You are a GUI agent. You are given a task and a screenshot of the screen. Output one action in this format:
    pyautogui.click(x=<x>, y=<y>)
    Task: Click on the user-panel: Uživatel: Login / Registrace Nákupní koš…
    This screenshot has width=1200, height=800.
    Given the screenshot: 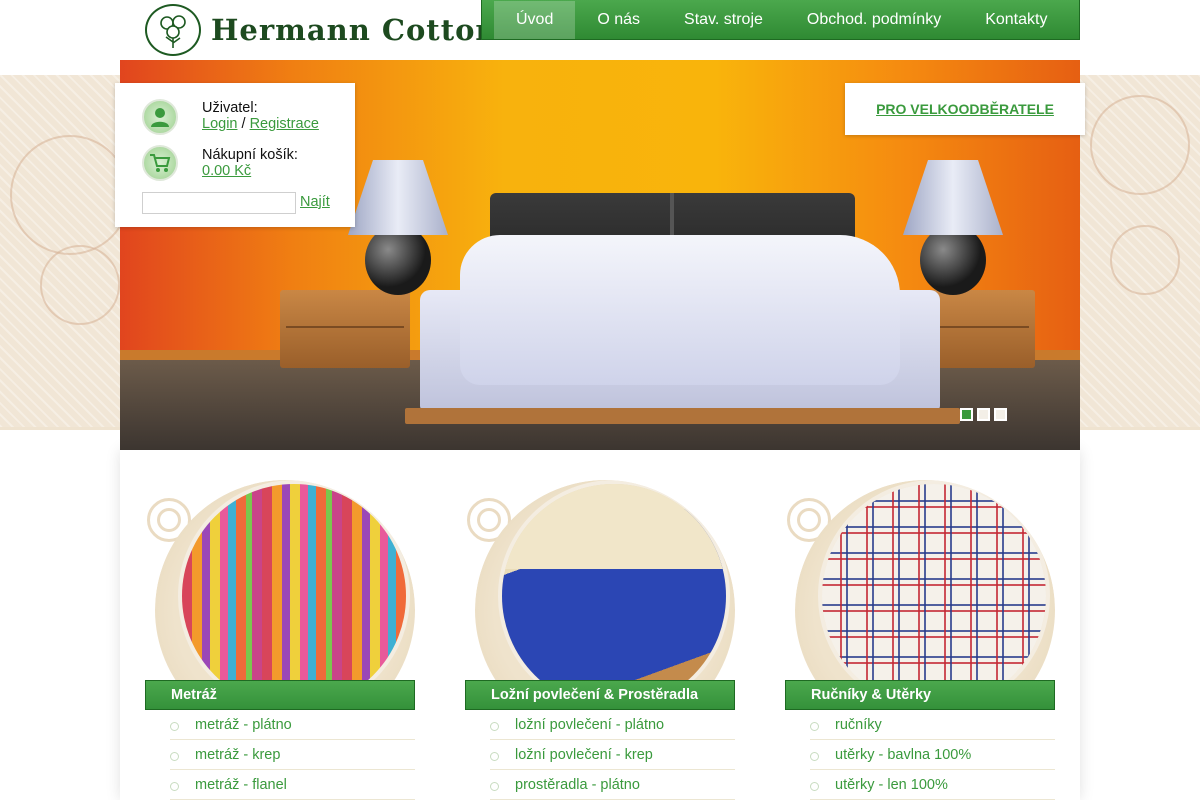 What is the action you would take?
    pyautogui.click(x=235, y=155)
    